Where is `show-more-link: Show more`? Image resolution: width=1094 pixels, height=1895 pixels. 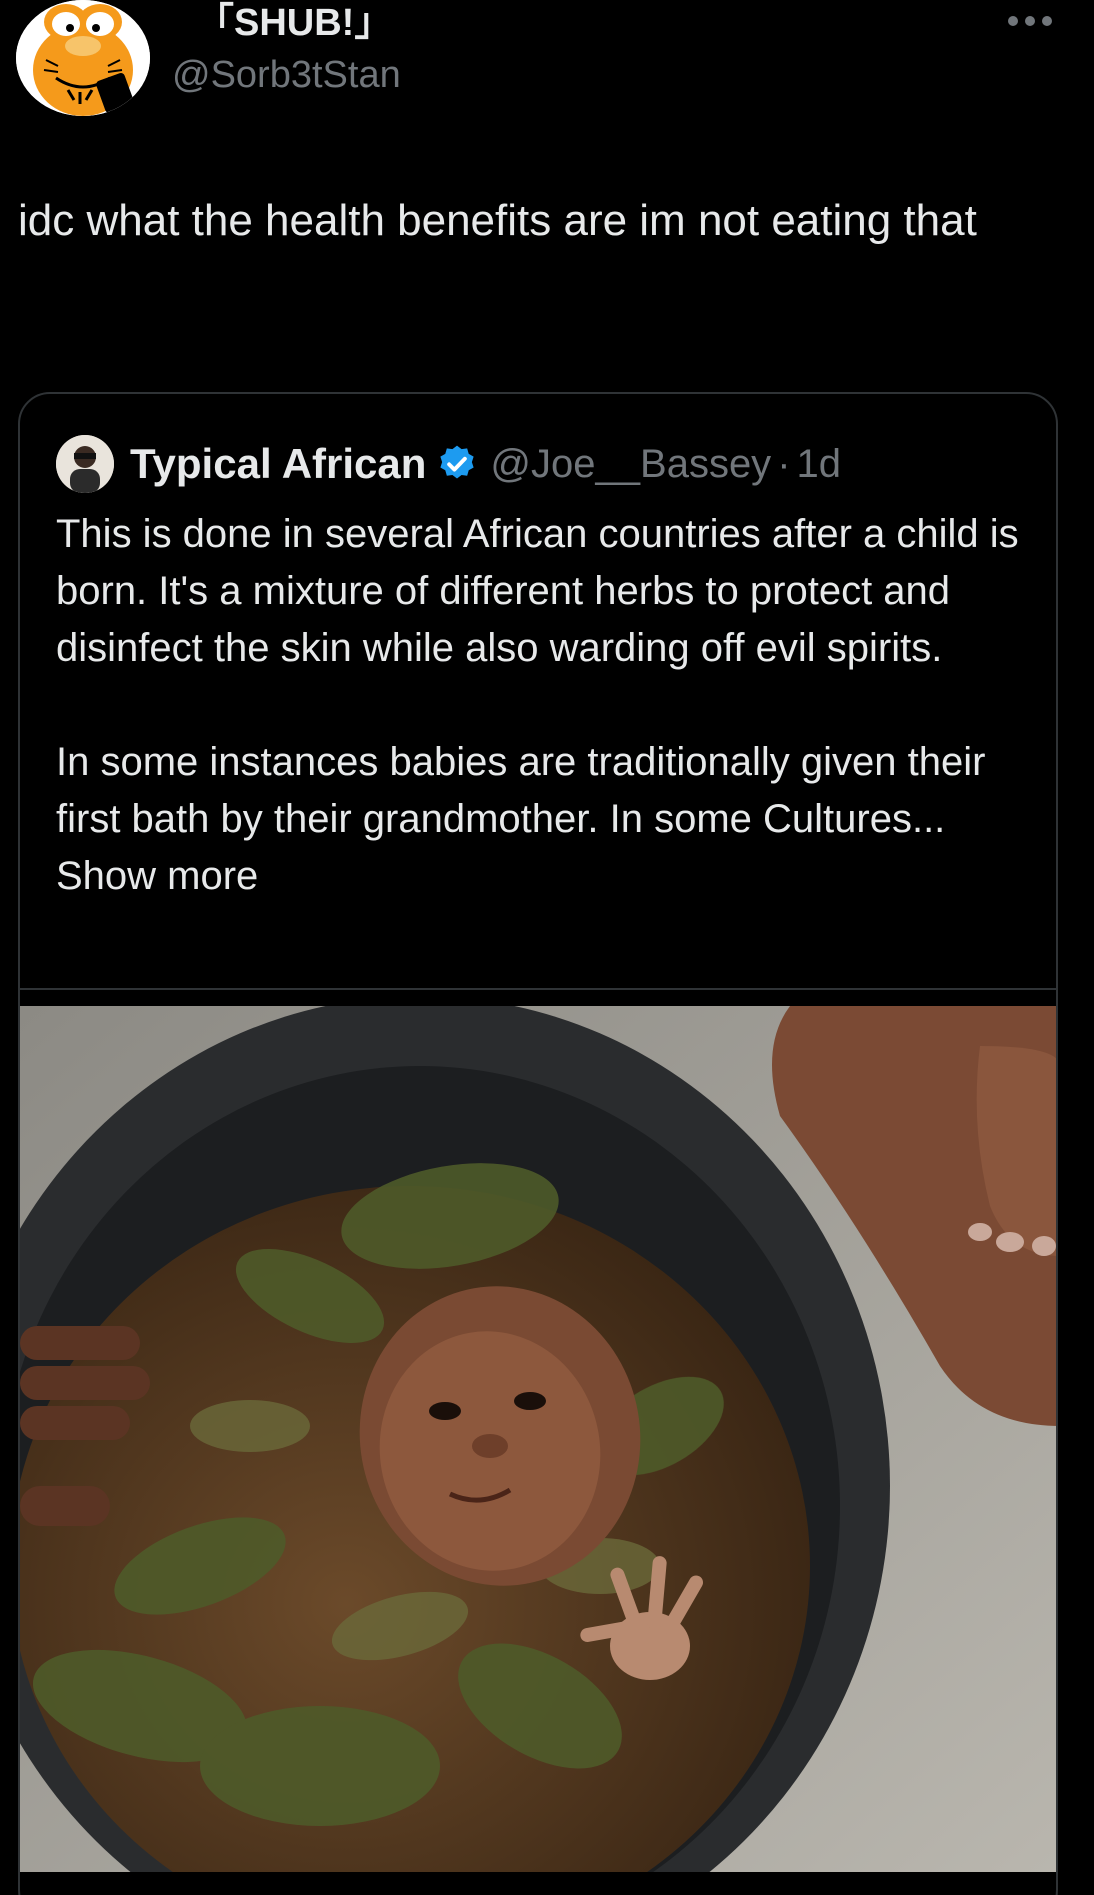
show-more-link: Show more is located at coordinates (157, 876).